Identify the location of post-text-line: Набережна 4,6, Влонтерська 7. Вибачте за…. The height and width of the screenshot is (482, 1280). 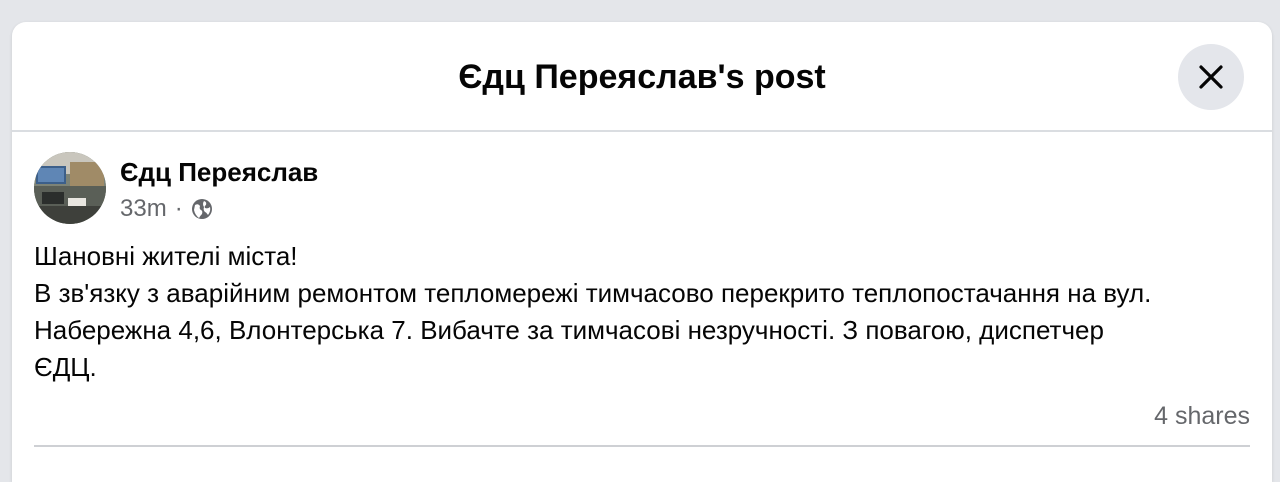
(569, 330).